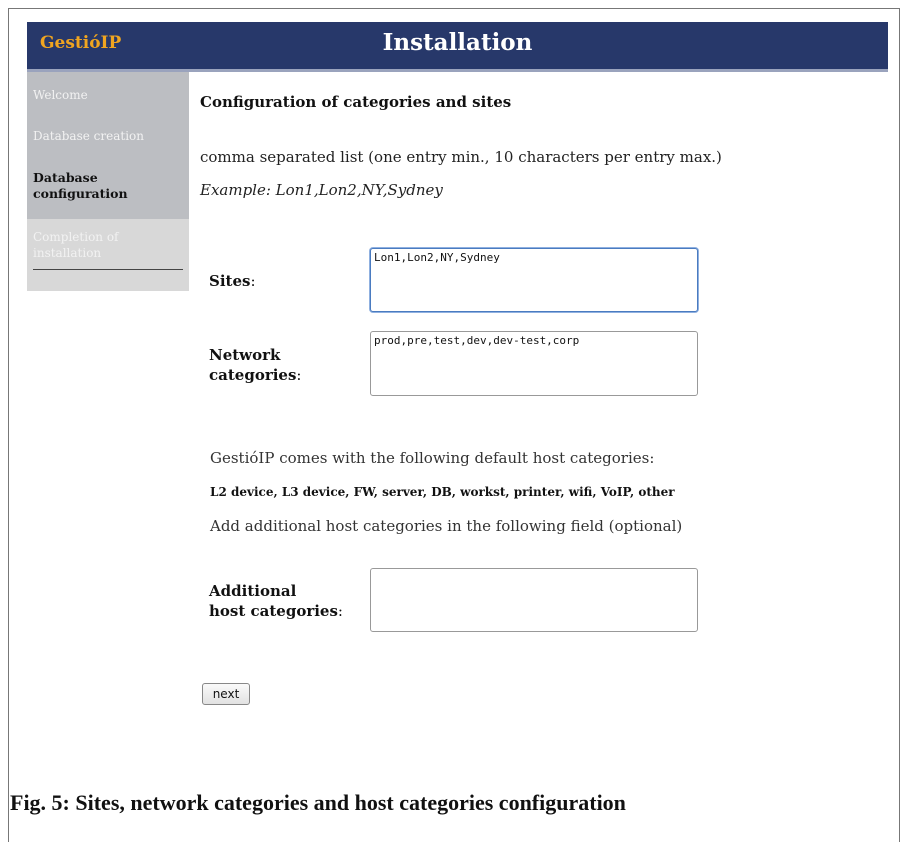 Image resolution: width=908 pixels, height=842 pixels. I want to click on sidebar-item-database-creation: Database creation, so click(88, 136).